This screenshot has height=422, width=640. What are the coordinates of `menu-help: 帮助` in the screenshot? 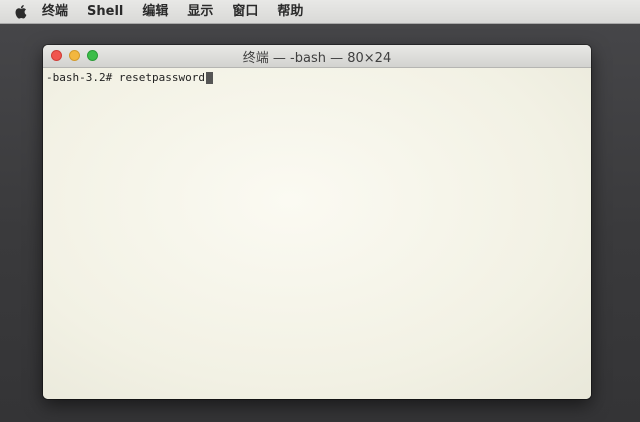 It's located at (290, 12).